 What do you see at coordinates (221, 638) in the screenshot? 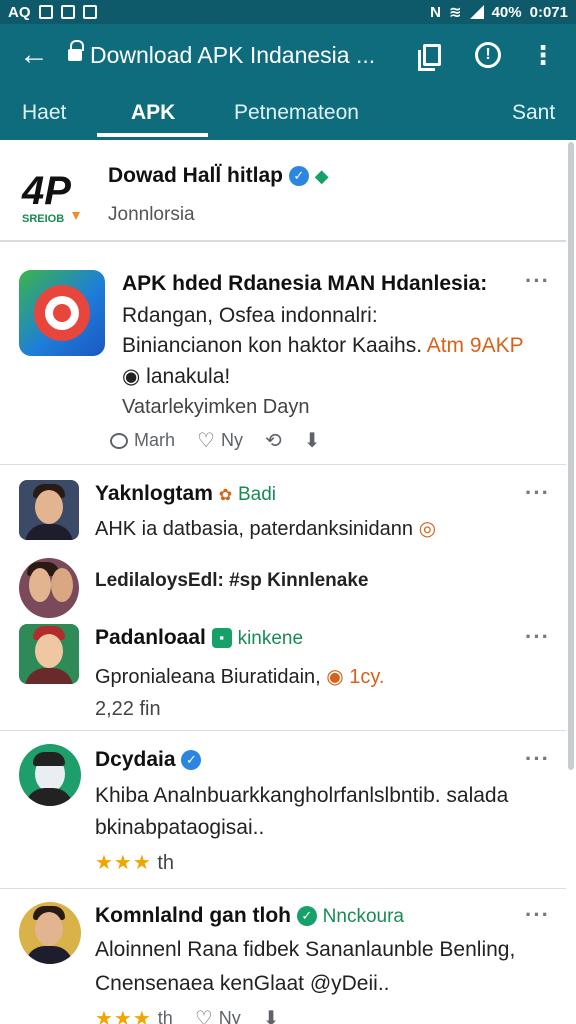
I see `chat-icon: ▪` at bounding box center [221, 638].